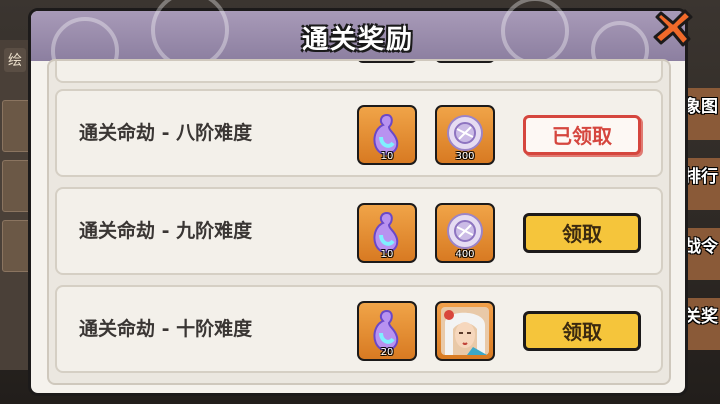 The image size is (720, 404). I want to click on reward-row-label: 通关命劫 - 九阶难度, so click(166, 231).